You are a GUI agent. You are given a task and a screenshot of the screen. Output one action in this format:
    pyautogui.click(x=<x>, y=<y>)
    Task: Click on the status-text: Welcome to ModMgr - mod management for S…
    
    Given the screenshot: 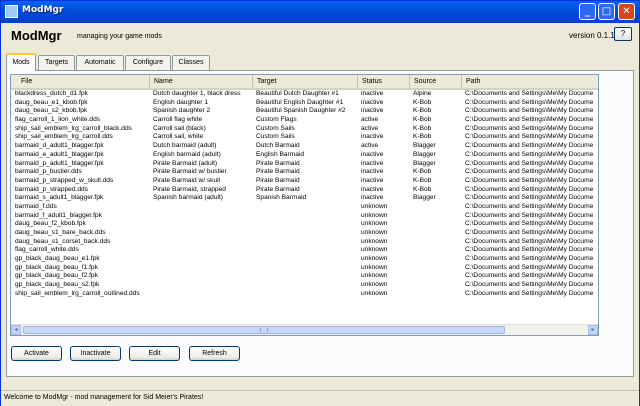 What is the action you would take?
    pyautogui.click(x=104, y=397)
    